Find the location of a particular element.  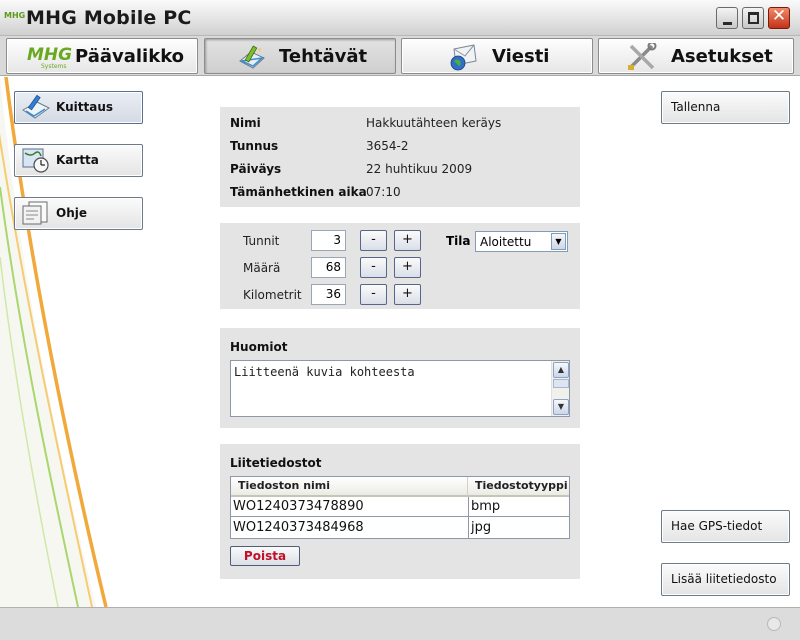

name-label: Nimi is located at coordinates (245, 123).